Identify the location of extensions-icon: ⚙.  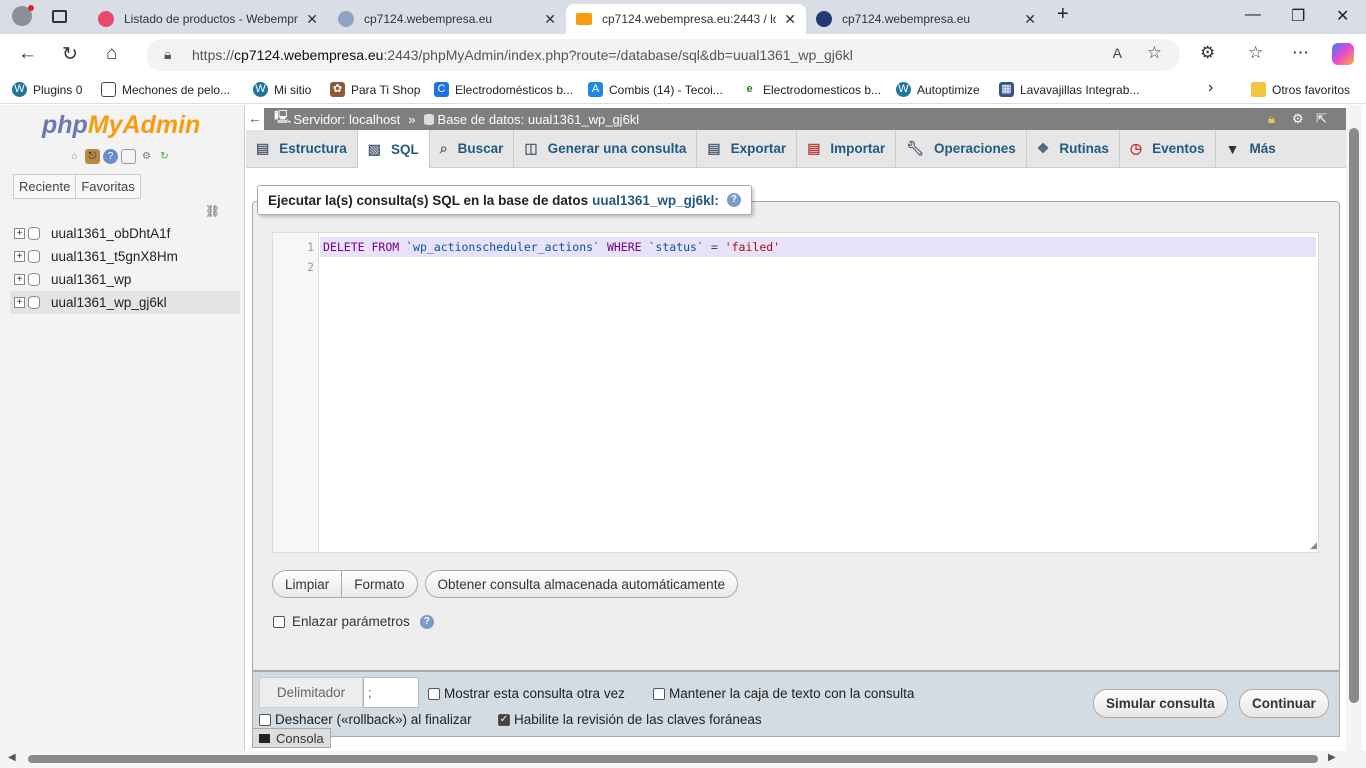
(1207, 53).